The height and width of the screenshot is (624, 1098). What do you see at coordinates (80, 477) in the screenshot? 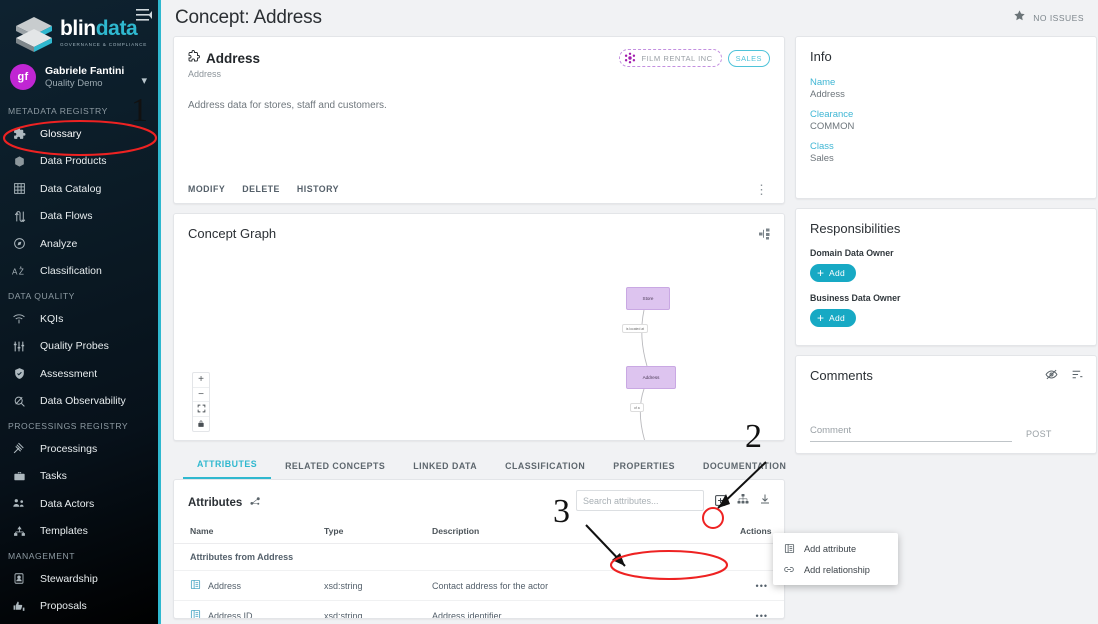
I see `sidebar-item-tasks: Tasks` at bounding box center [80, 477].